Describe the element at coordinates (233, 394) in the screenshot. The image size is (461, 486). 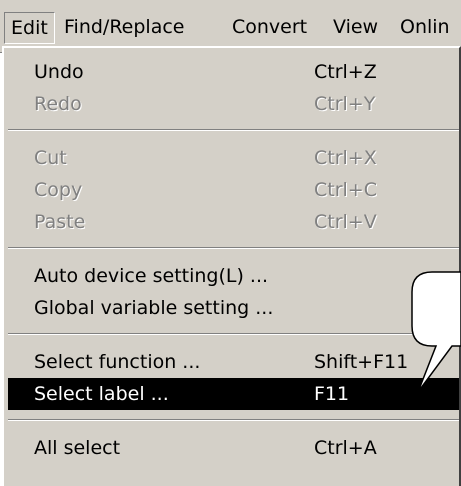
I see `menu-item-select-label: Select label ... F11` at that location.